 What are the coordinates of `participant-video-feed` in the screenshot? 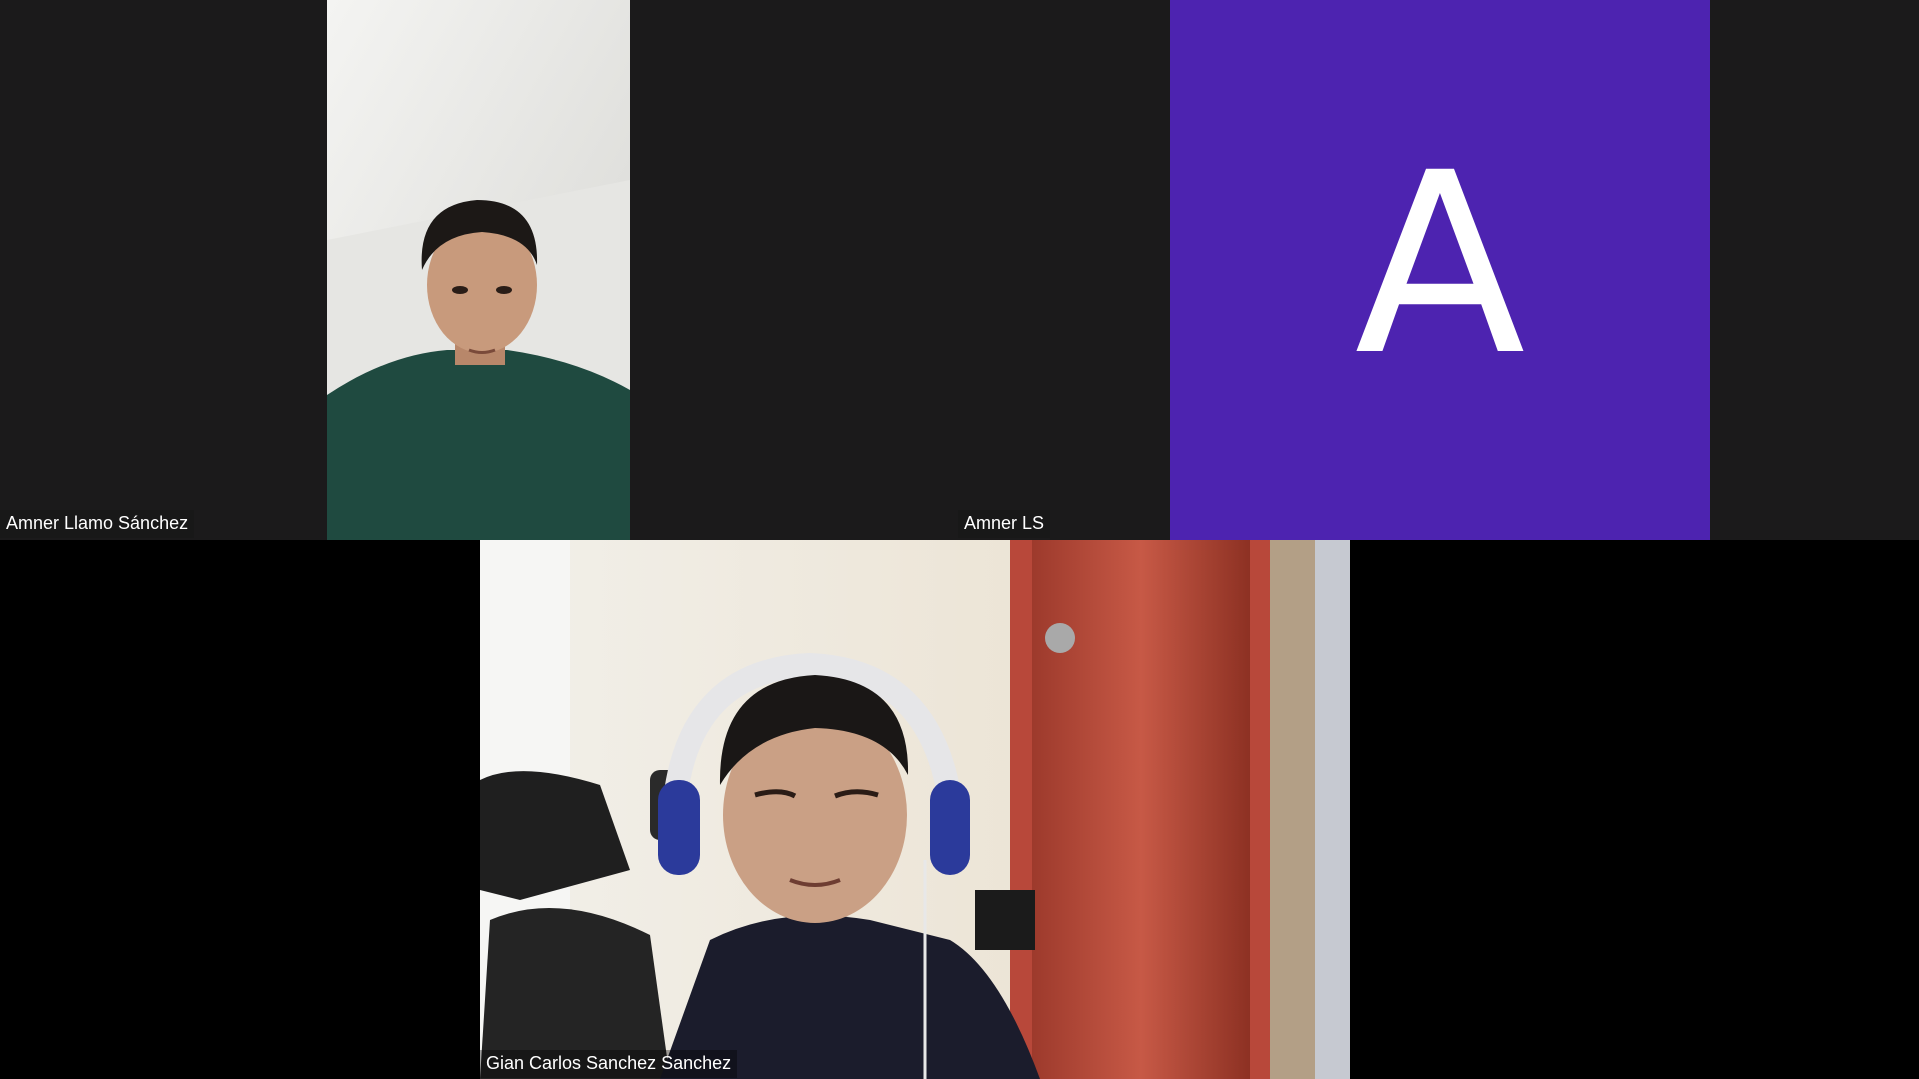 It's located at (478, 270).